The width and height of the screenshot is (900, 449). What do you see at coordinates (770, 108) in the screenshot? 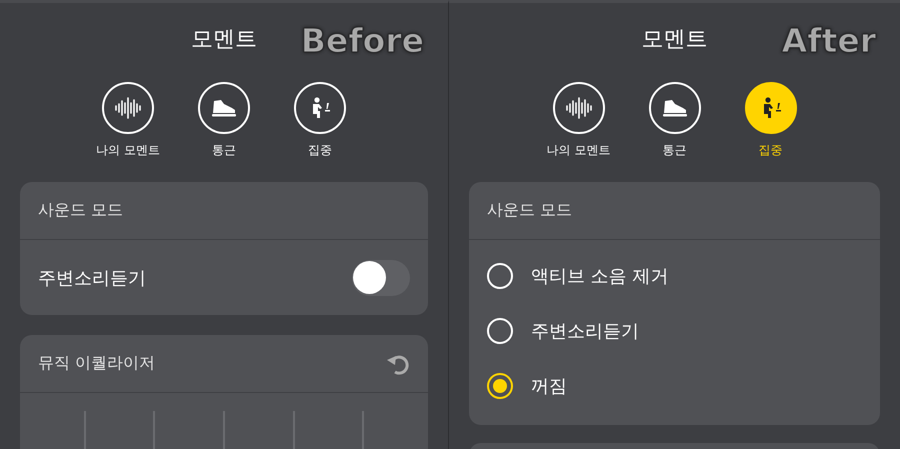
I see `mode-button` at bounding box center [770, 108].